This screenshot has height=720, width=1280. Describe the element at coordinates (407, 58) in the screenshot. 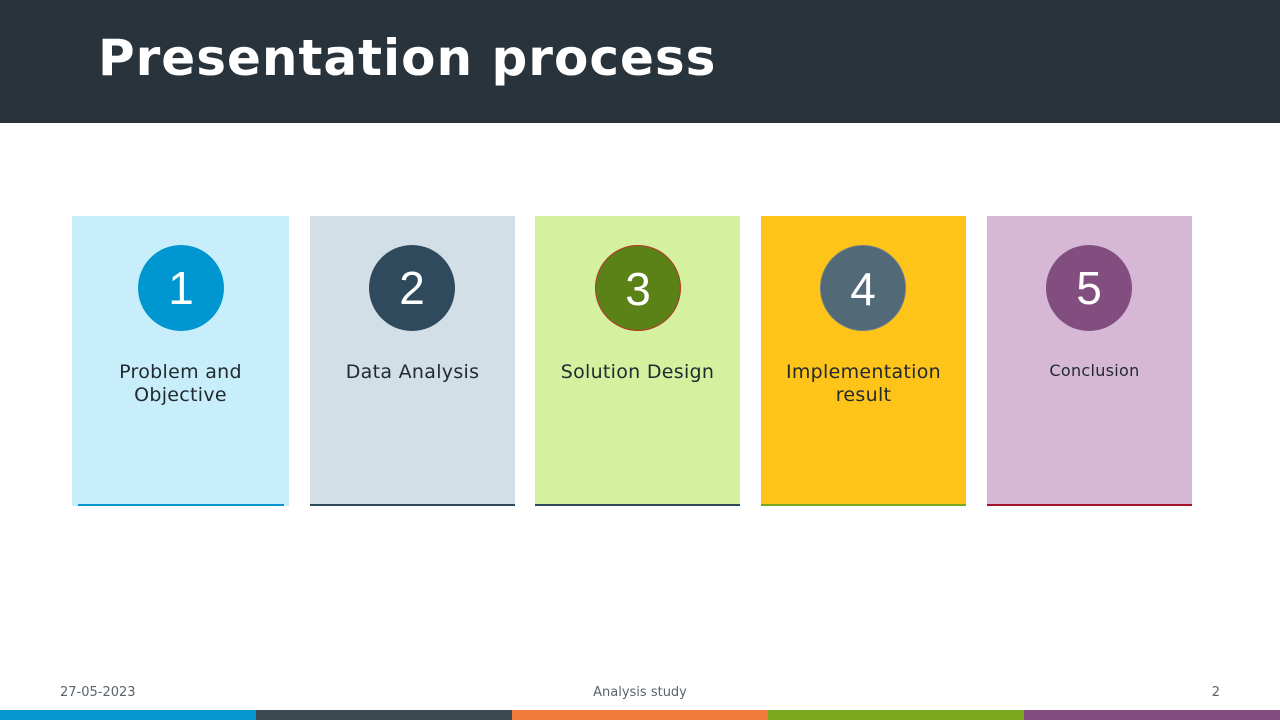

I see `slide-title: Presentation process` at that location.